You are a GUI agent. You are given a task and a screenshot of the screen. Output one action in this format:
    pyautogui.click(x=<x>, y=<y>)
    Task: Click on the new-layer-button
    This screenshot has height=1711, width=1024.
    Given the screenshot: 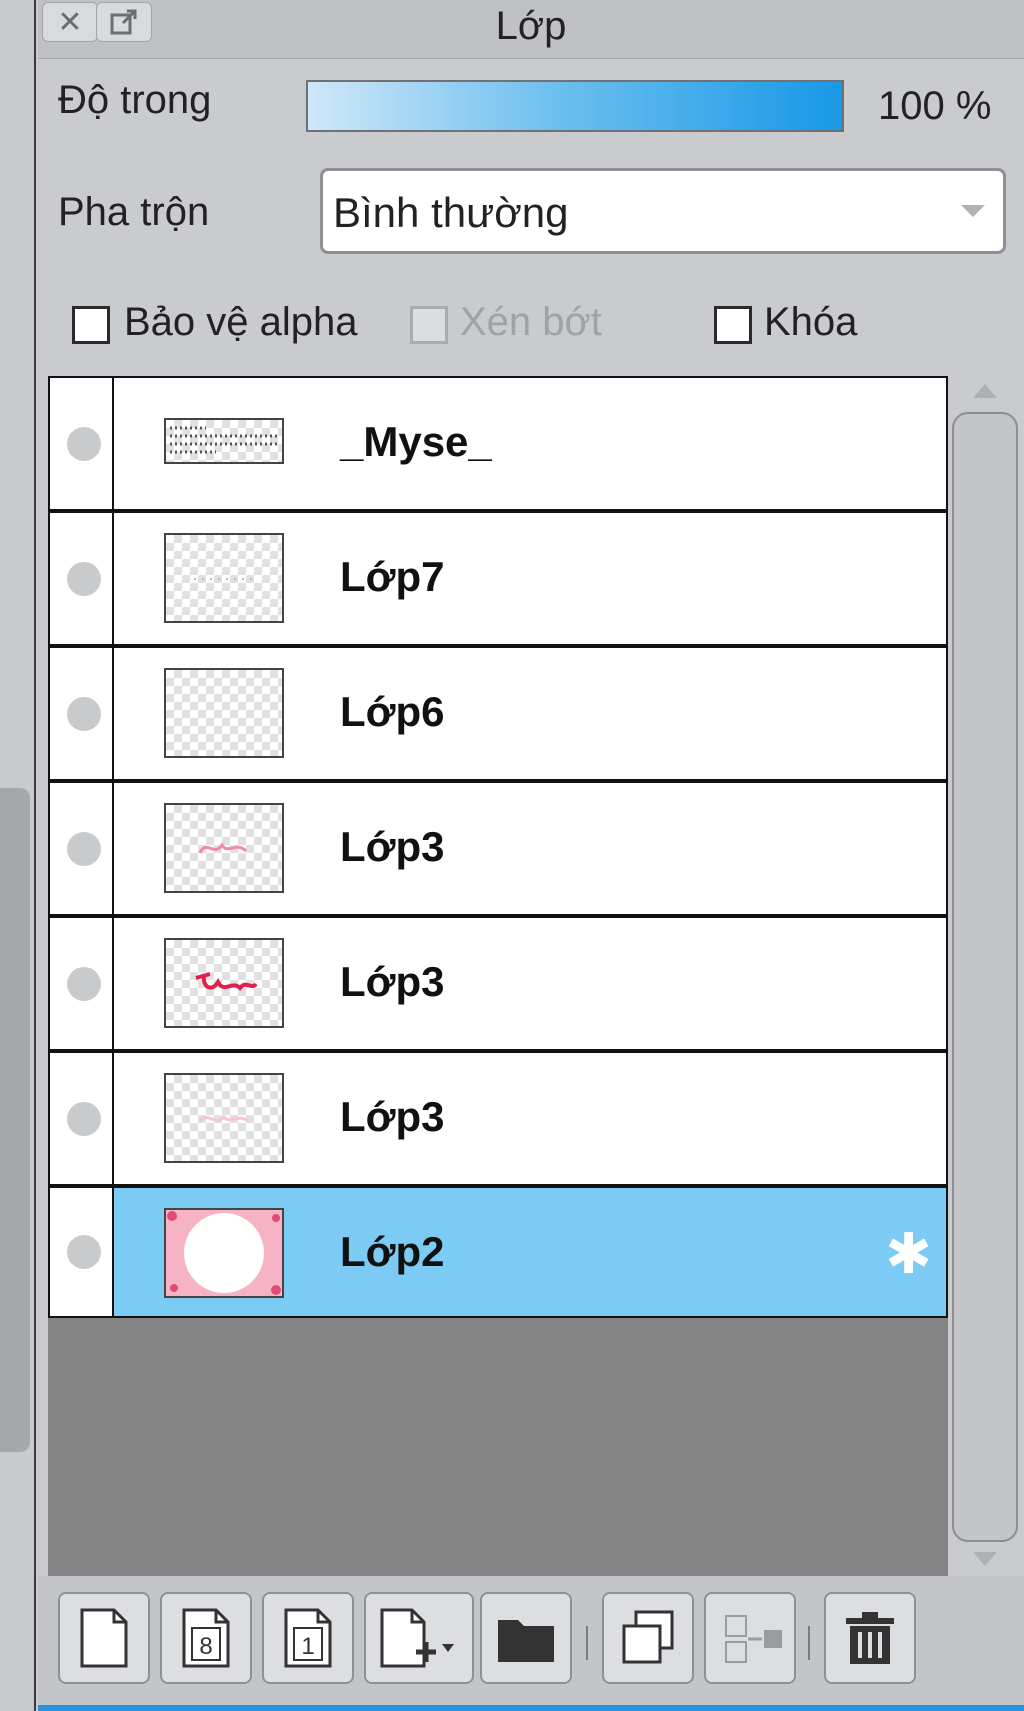 What is the action you would take?
    pyautogui.click(x=104, y=1638)
    